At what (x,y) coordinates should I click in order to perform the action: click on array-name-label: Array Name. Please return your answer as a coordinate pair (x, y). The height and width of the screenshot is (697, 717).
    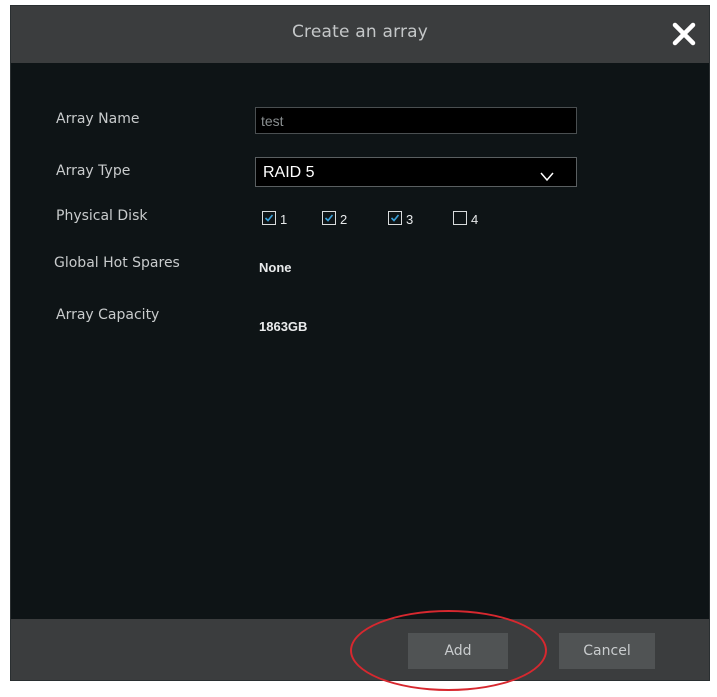
    Looking at the image, I should click on (98, 119).